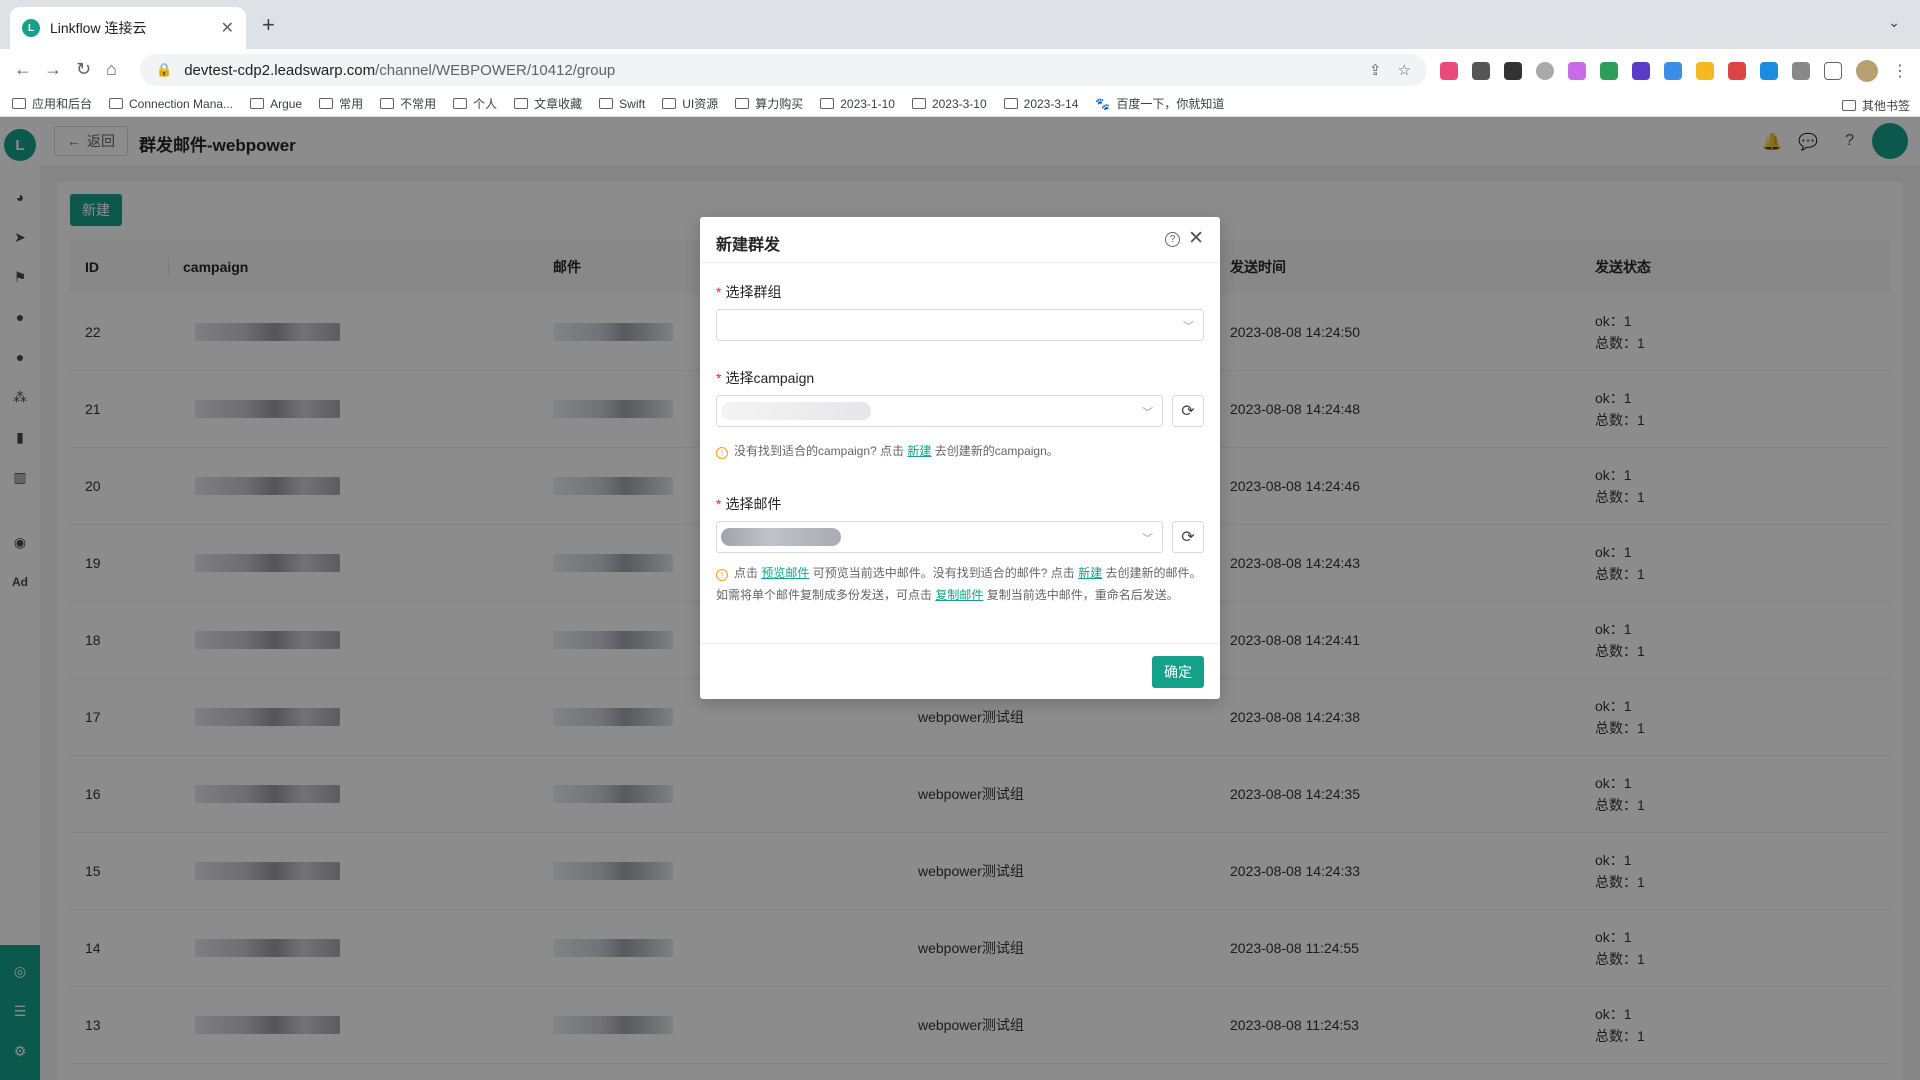  What do you see at coordinates (341, 103) in the screenshot?
I see `bookmark-folder: 常用` at bounding box center [341, 103].